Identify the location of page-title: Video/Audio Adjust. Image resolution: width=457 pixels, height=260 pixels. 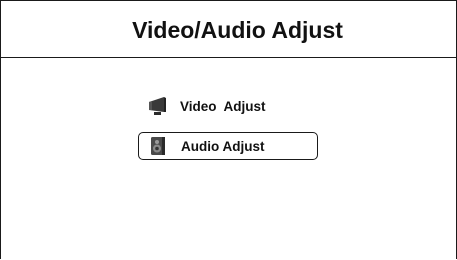
(237, 29).